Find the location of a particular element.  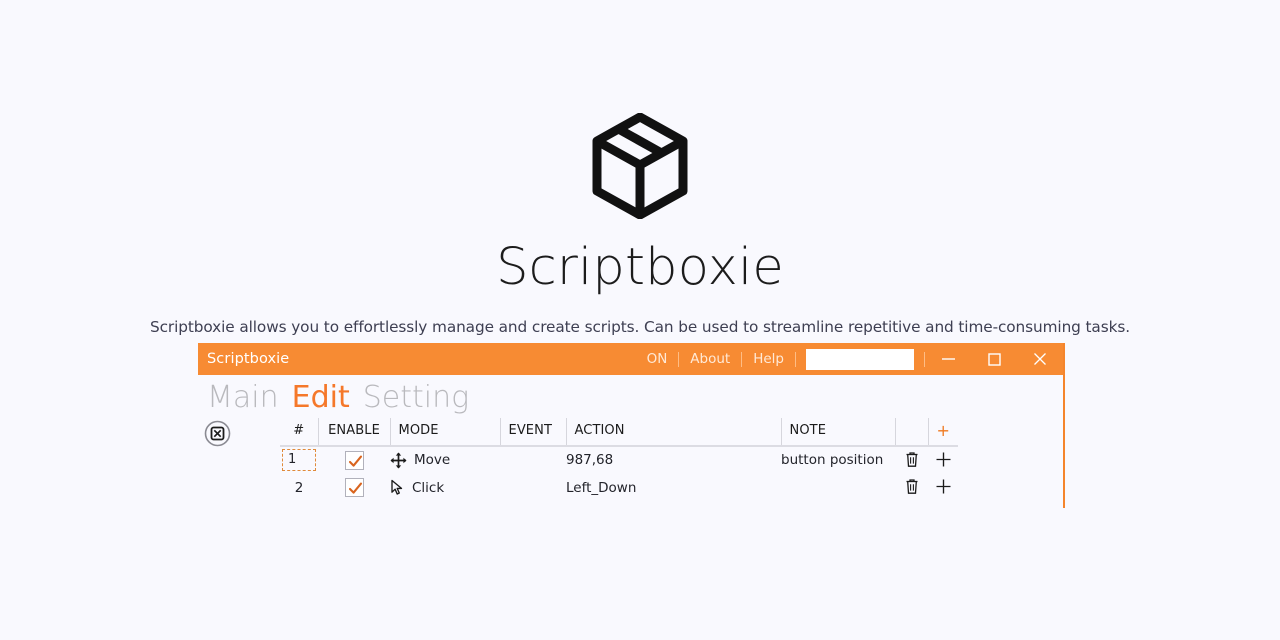

table-header-row: # ENABLE MODE EVENT ACTION NOTE + is located at coordinates (619, 432).